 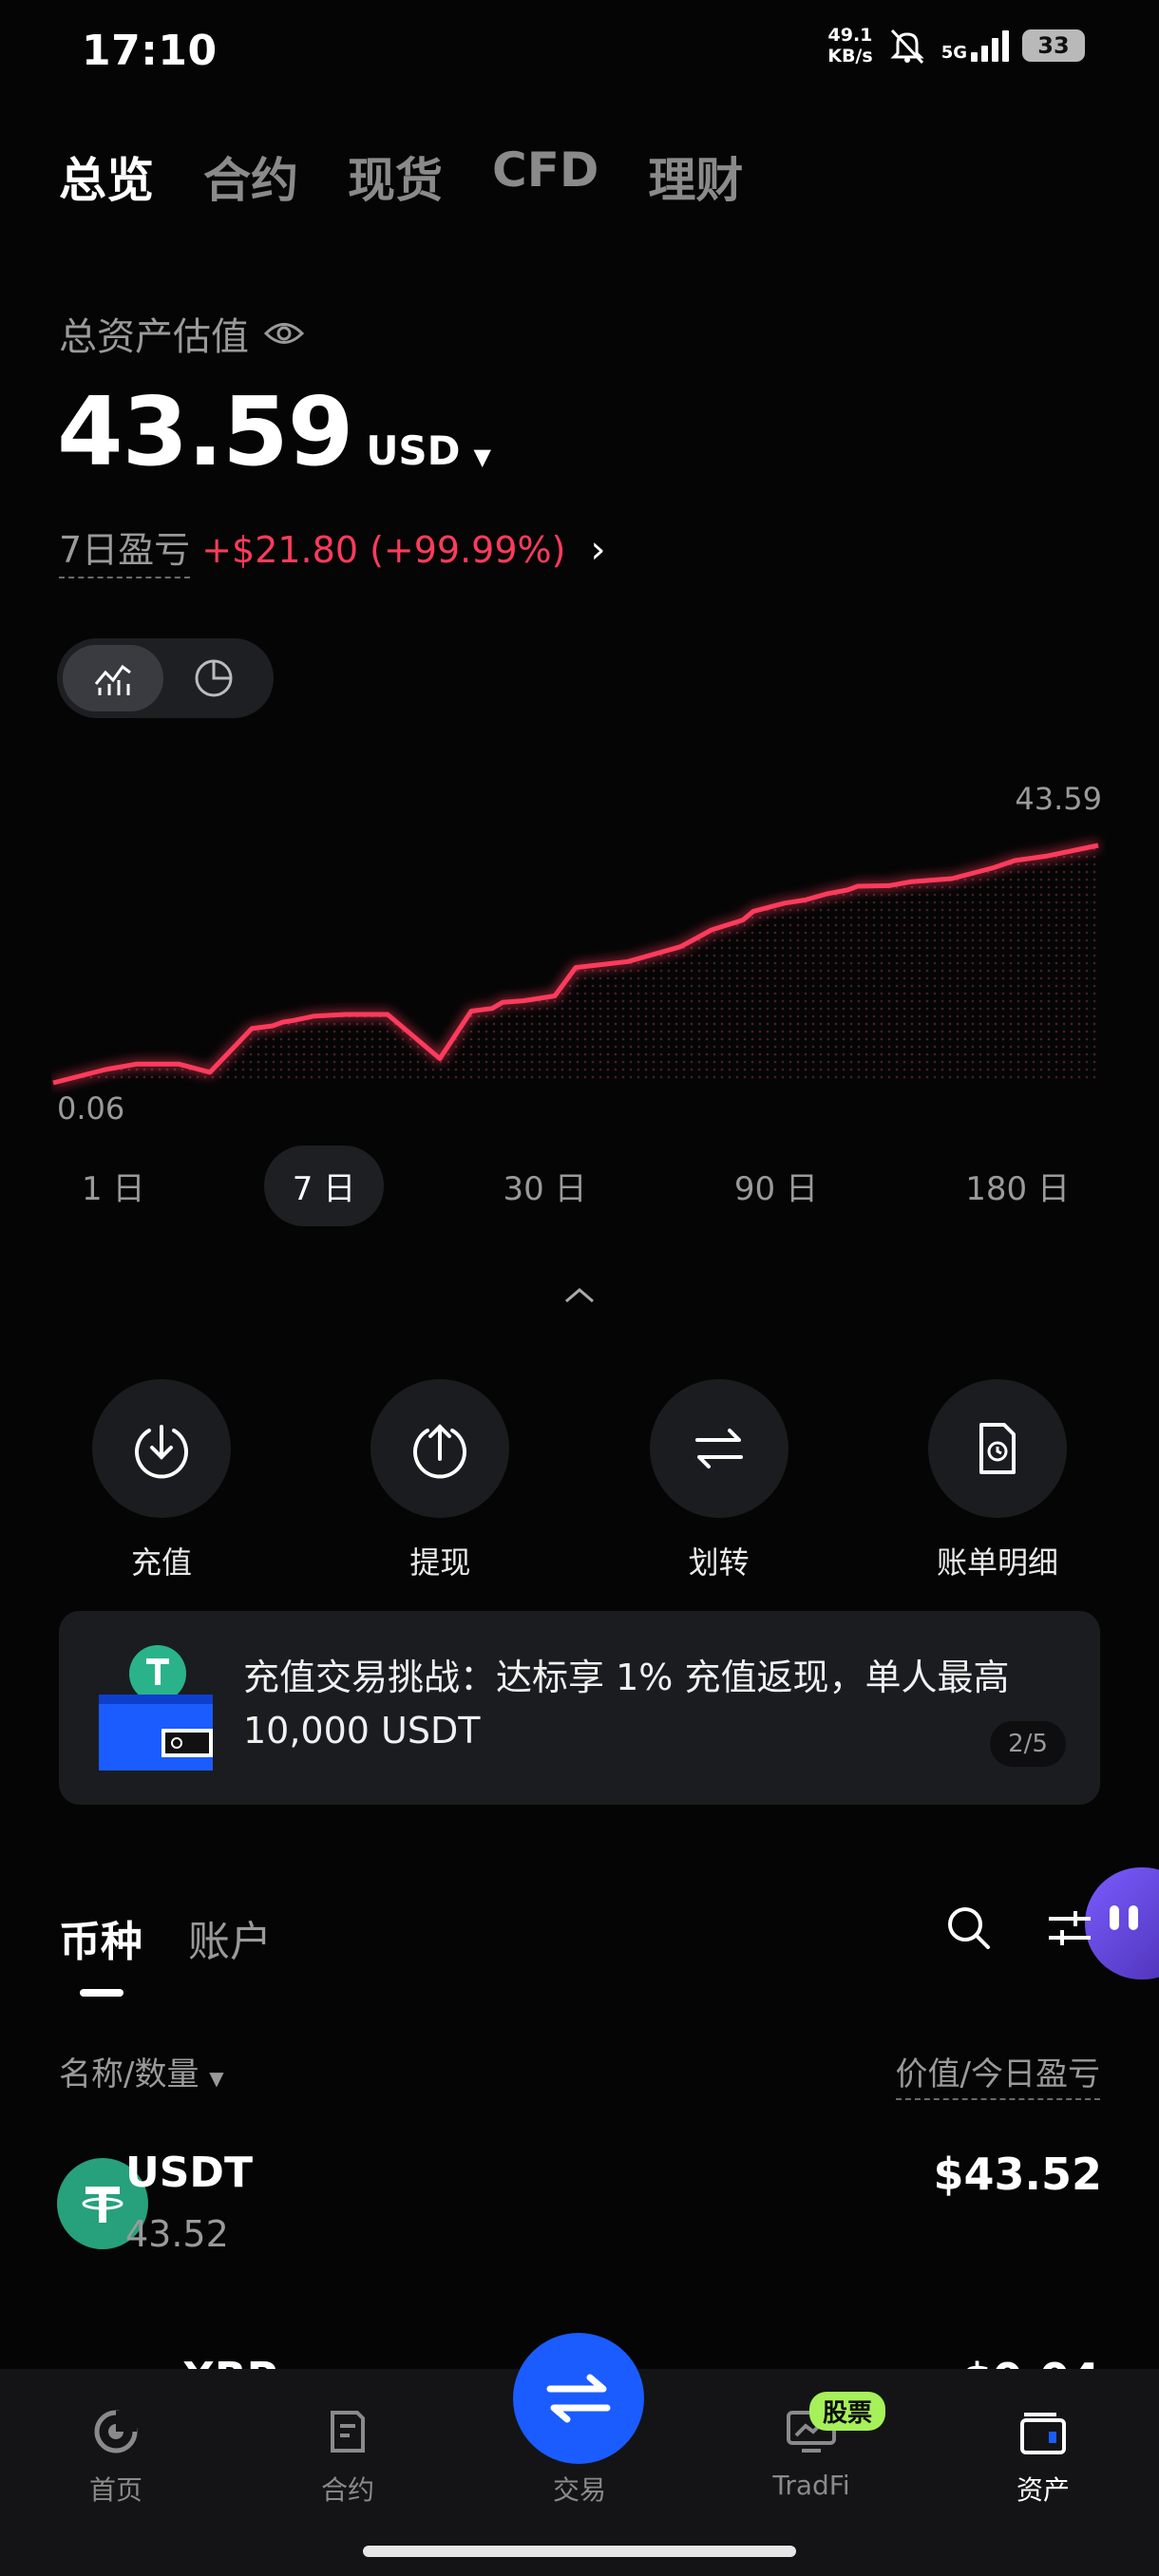 What do you see at coordinates (811, 2485) in the screenshot?
I see `nav-tradfi-label: TradFi` at bounding box center [811, 2485].